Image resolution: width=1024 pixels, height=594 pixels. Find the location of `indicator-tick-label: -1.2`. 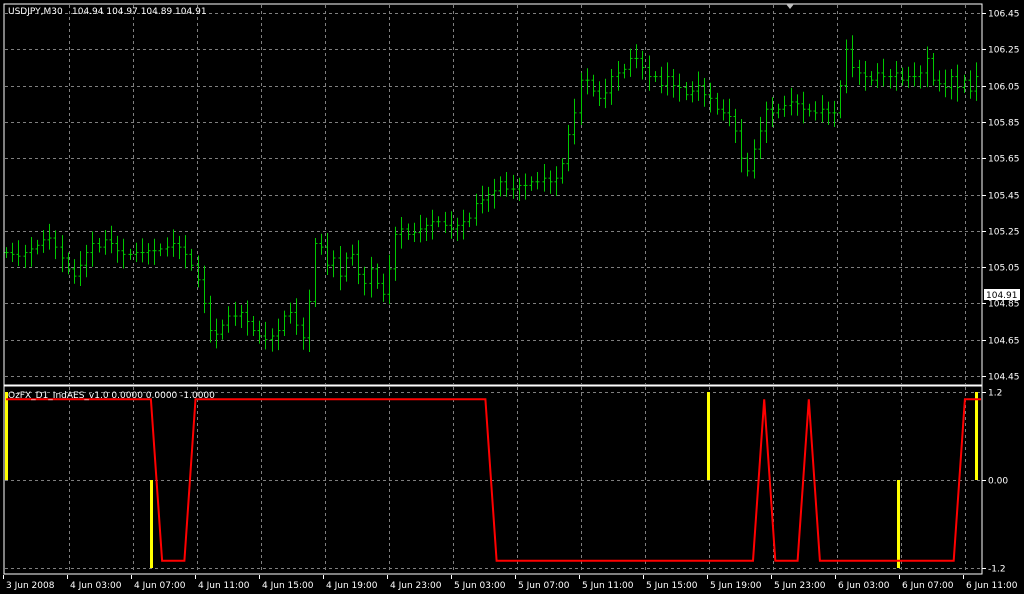

indicator-tick-label: -1.2 is located at coordinates (997, 570).